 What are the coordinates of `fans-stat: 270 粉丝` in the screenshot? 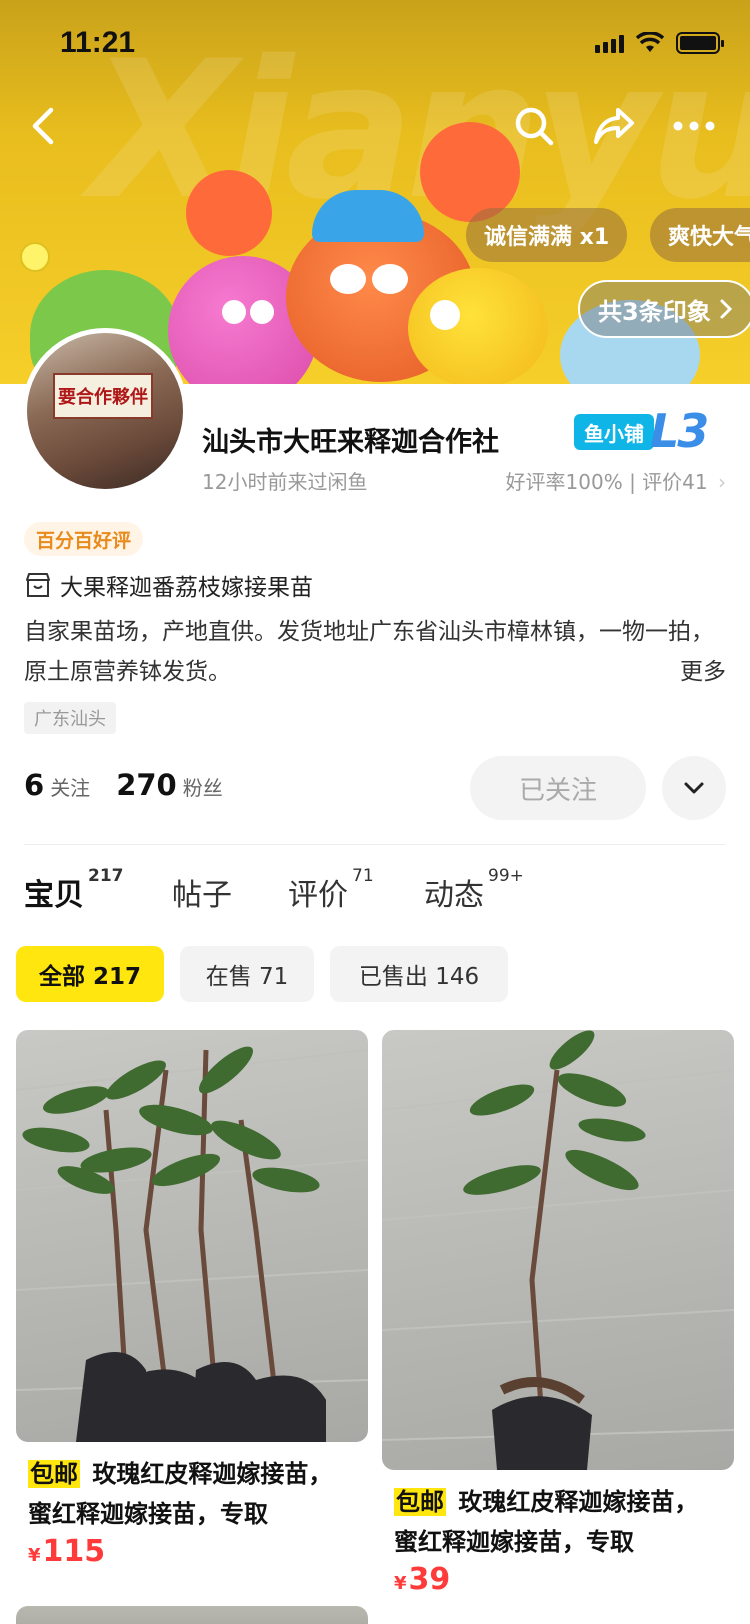 It's located at (169, 785).